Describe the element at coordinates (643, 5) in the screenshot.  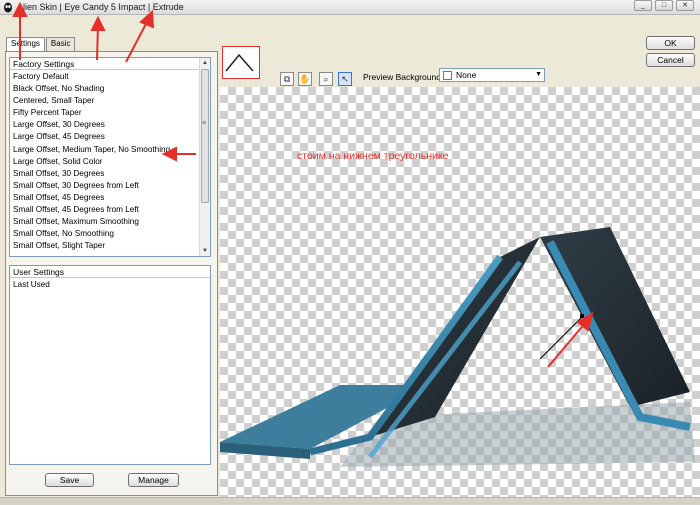
I see `minimize-button: _` at that location.